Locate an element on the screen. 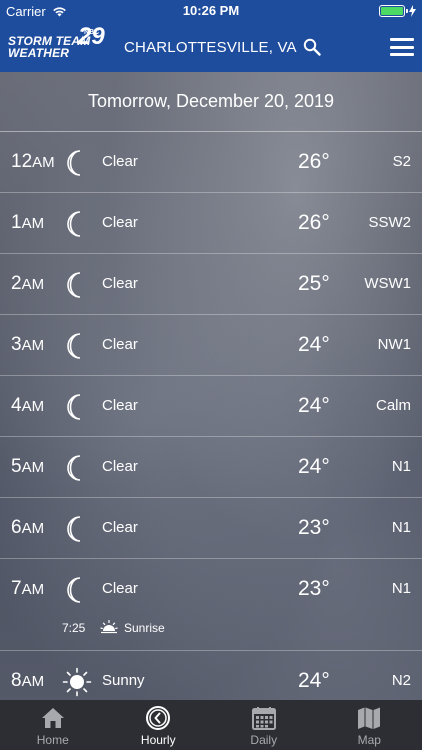 The image size is (422, 750). tab-map: Map is located at coordinates (369, 725).